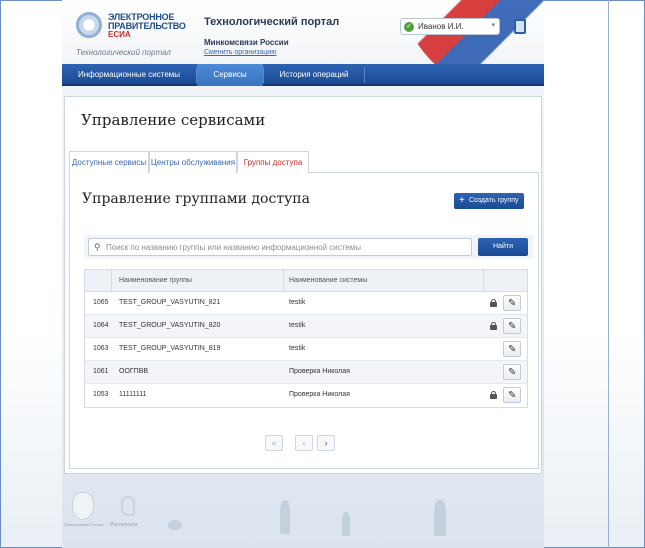  What do you see at coordinates (314, 75) in the screenshot?
I see `nav-item-operations-history: История операций` at bounding box center [314, 75].